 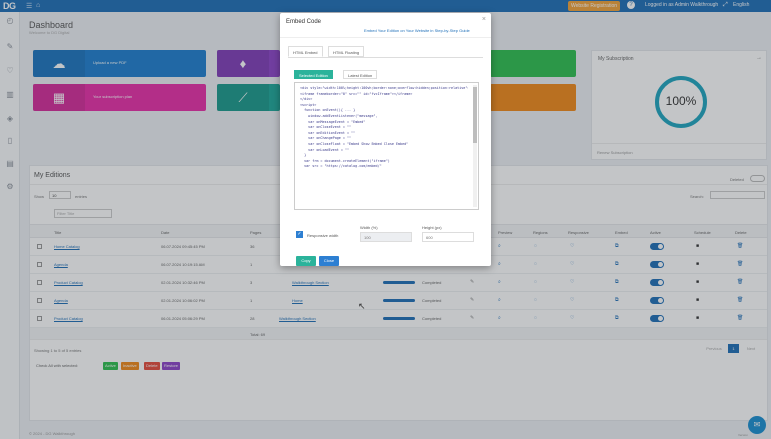 What do you see at coordinates (304, 22) in the screenshot?
I see `modal-title: Embed Code` at bounding box center [304, 22].